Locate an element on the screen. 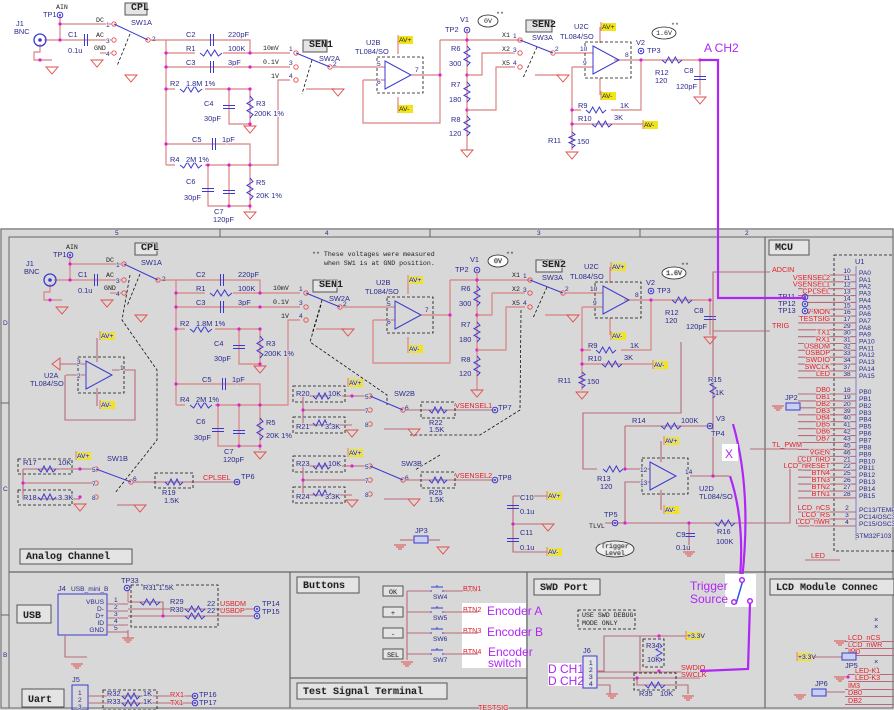 This screenshot has height=710, width=894. mcu-pc-0-name-label: PC13/TEMP is located at coordinates (876, 510).